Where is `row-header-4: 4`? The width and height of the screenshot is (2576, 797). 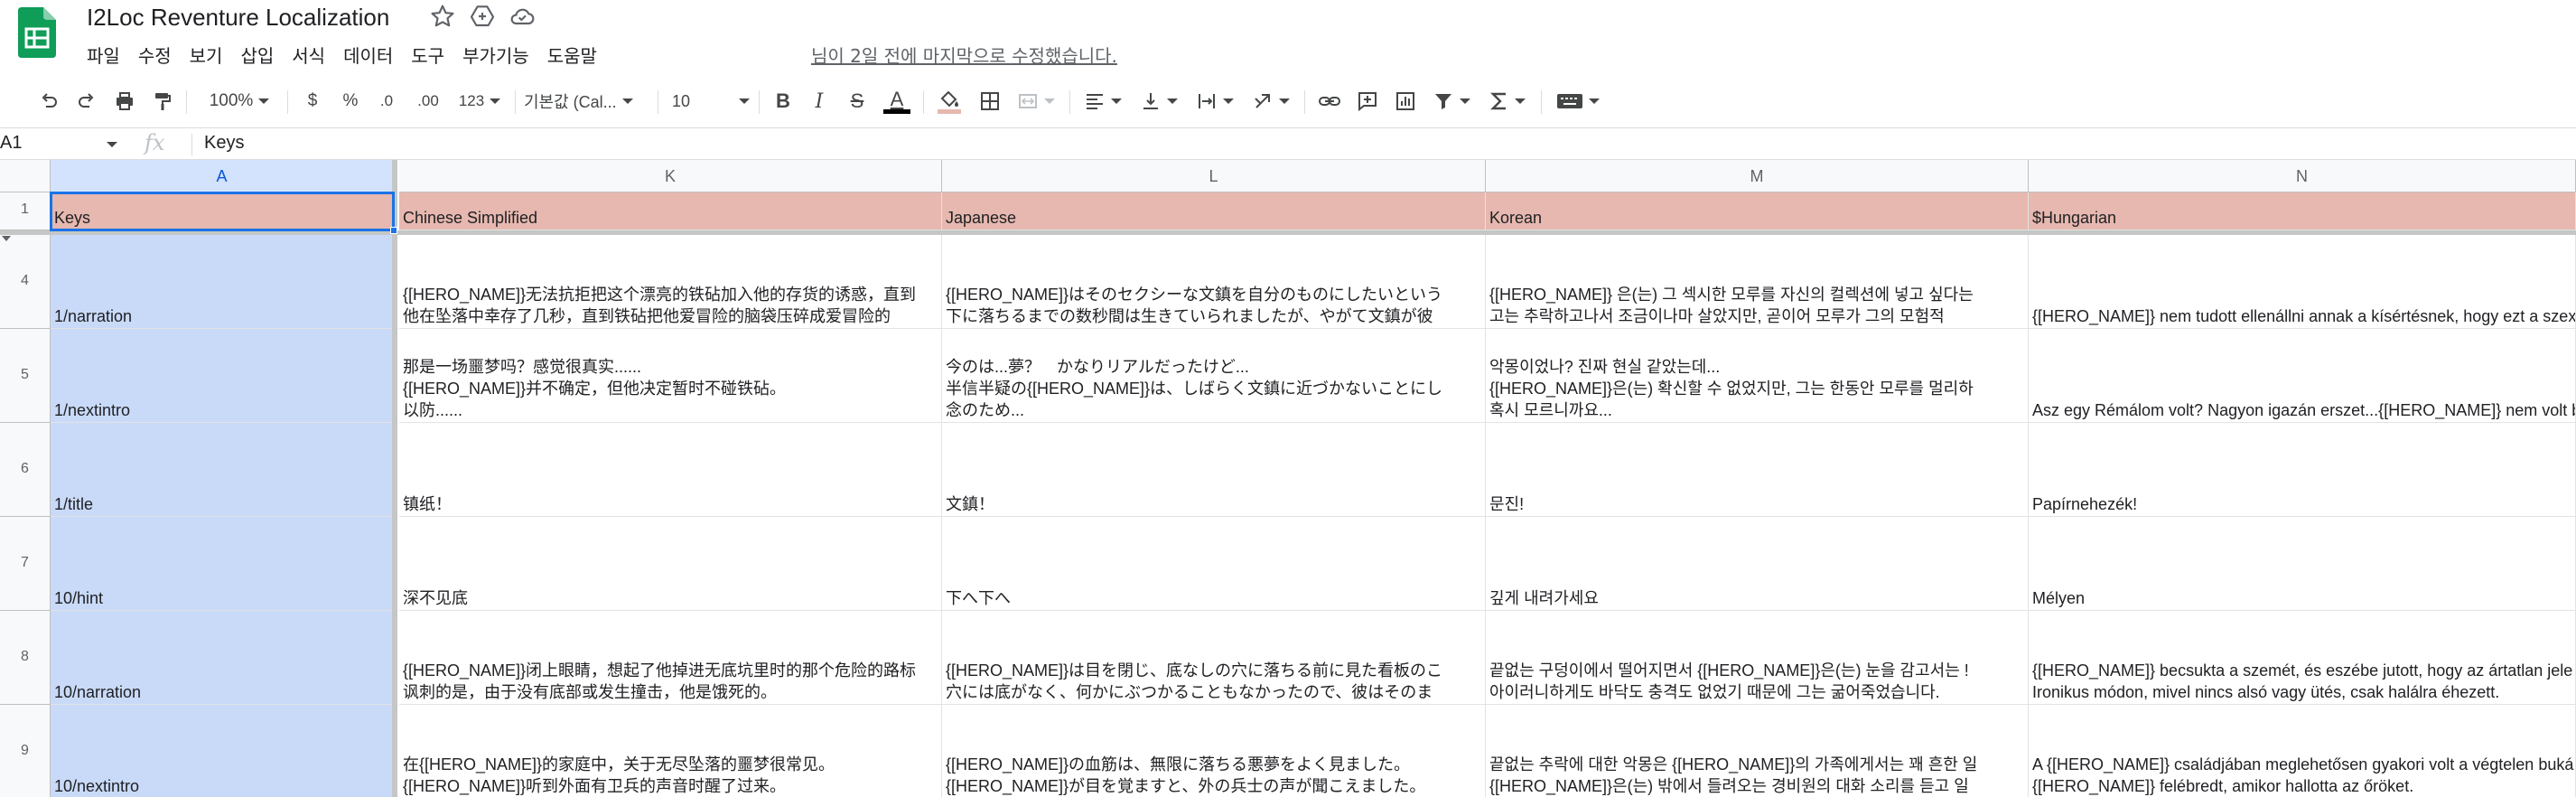
row-header-4: 4 is located at coordinates (25, 282).